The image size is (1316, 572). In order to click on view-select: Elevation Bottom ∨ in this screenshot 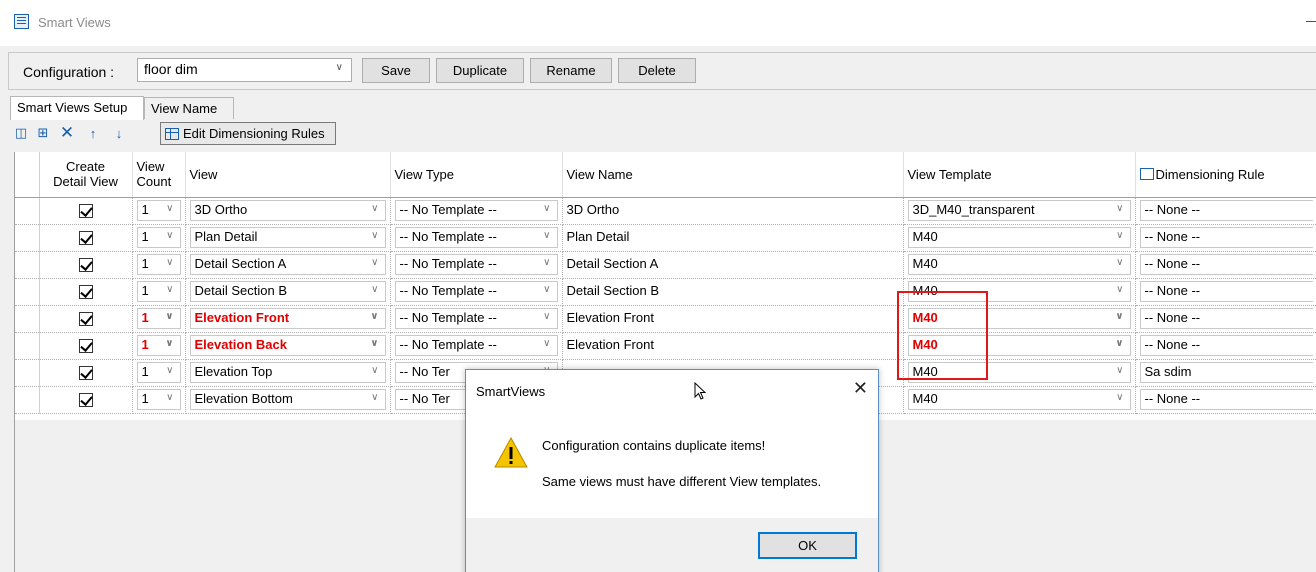, I will do `click(287, 399)`.